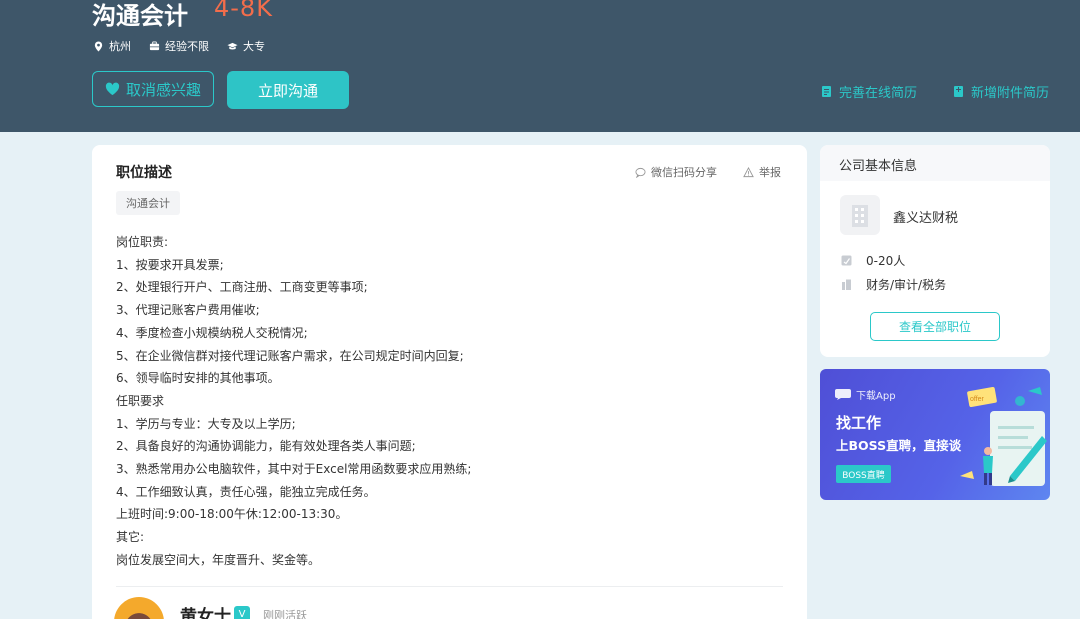 The width and height of the screenshot is (1080, 619). I want to click on company-info-card: 公司基本信息 鑫义达财税 0-20人 财务/审计/税务 查看全部职位, so click(935, 251).